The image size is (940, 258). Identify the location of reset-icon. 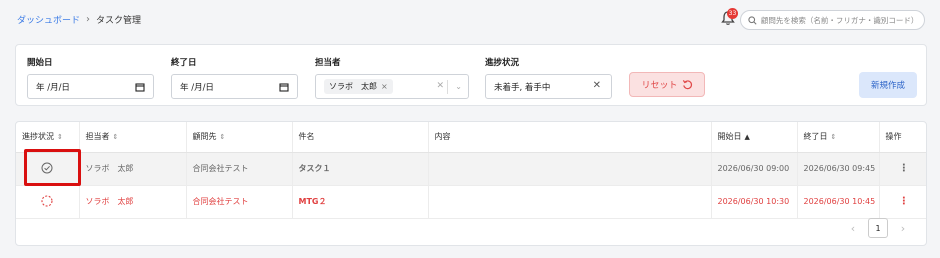
(687, 85).